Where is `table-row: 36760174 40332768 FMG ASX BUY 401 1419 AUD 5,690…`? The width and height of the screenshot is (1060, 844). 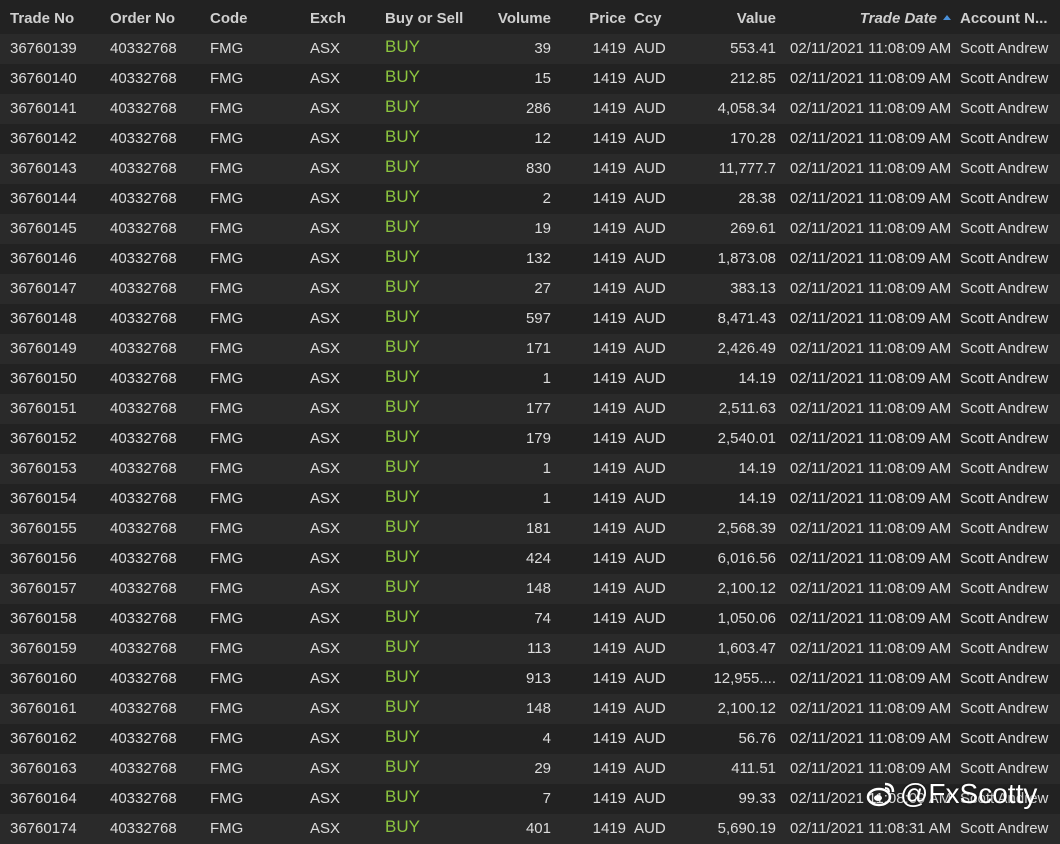
table-row: 36760174 40332768 FMG ASX BUY 401 1419 AUD 5,690… is located at coordinates (530, 829).